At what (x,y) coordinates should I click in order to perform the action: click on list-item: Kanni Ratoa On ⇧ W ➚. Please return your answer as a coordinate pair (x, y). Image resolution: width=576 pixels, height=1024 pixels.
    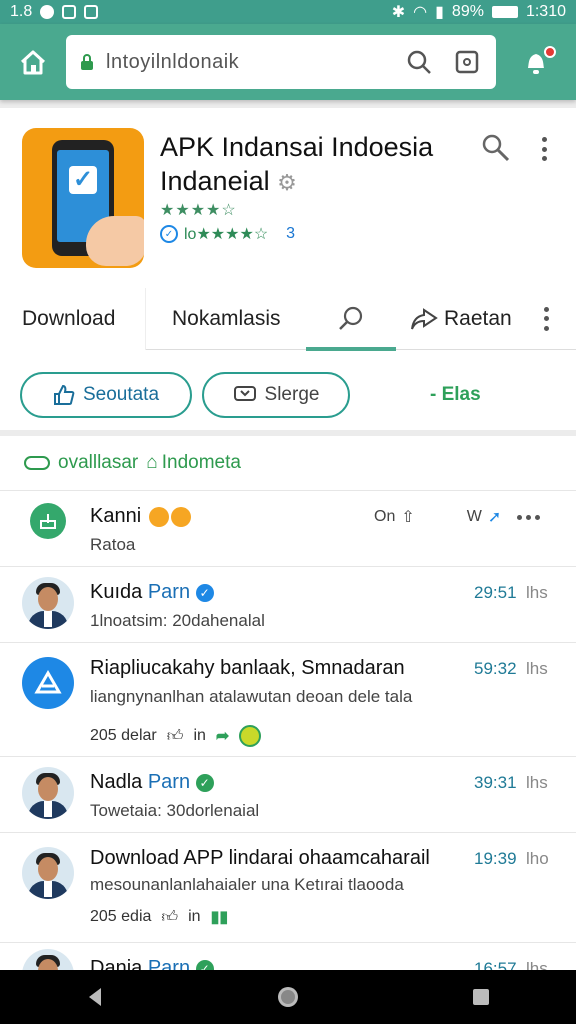
    Looking at the image, I should click on (288, 528).